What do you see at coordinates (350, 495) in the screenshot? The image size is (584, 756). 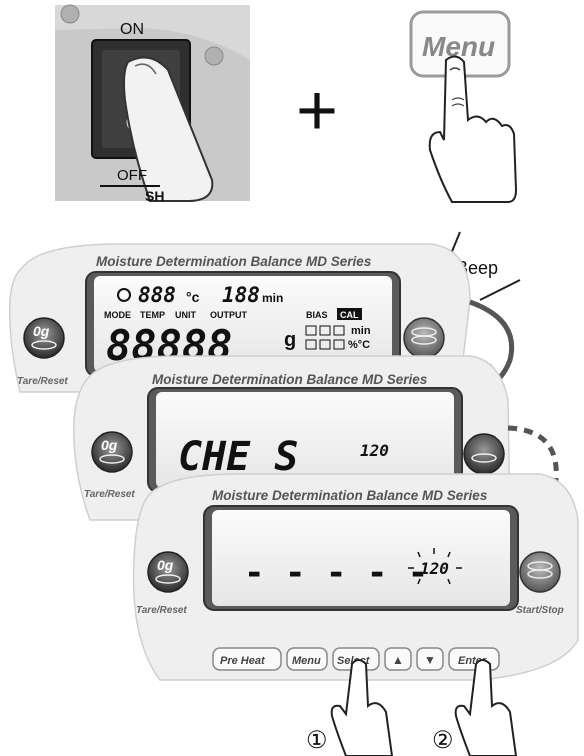 I see `panel-3-title: Moisture Determination Balance MD Series` at bounding box center [350, 495].